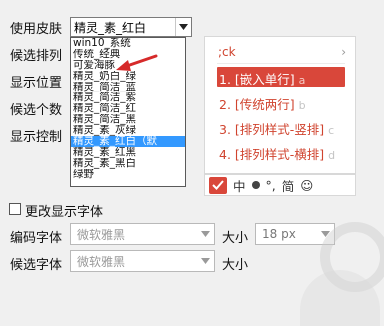 The width and height of the screenshot is (384, 326). What do you see at coordinates (15, 209) in the screenshot?
I see `change-font-checkbox` at bounding box center [15, 209].